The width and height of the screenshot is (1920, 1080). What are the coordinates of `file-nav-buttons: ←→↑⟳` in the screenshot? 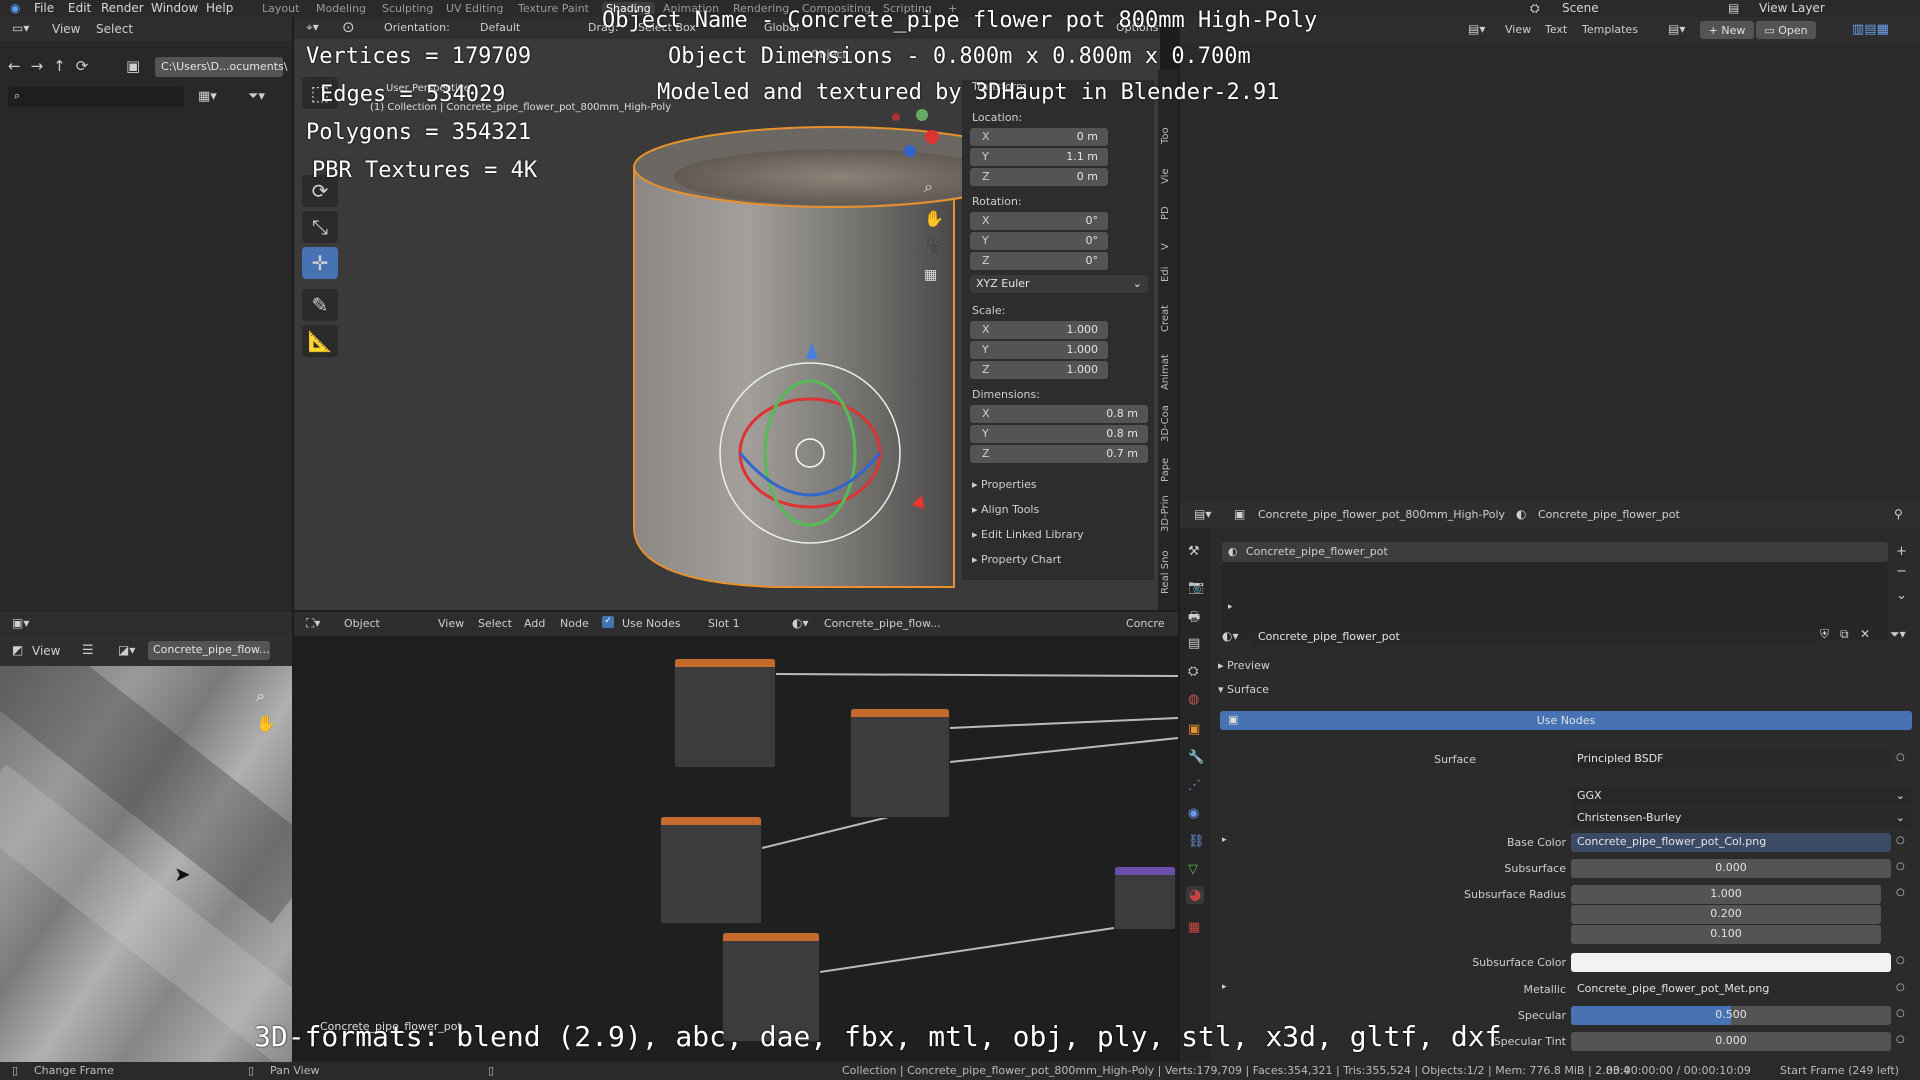 It's located at (53, 66).